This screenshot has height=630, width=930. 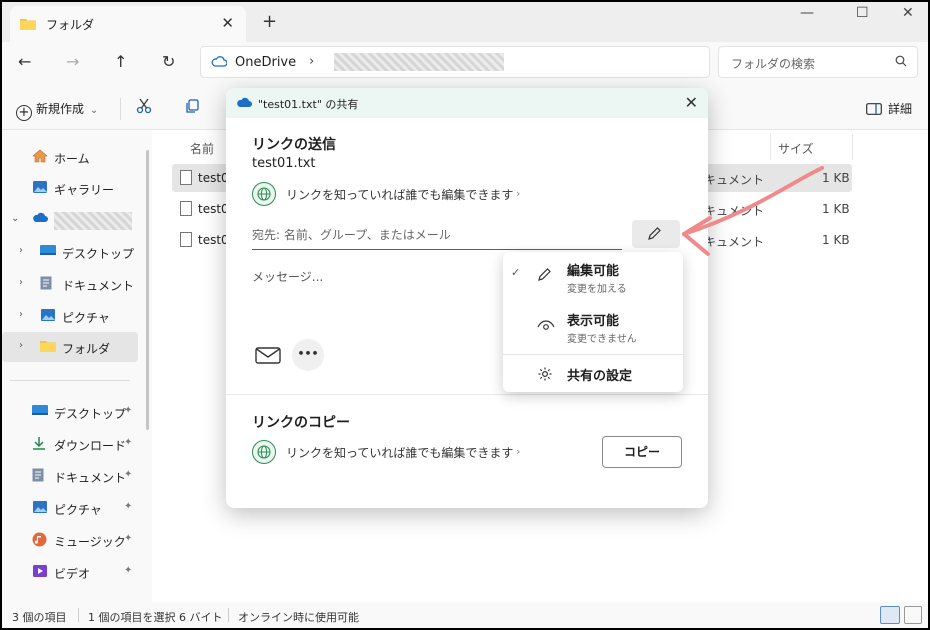 I want to click on sidebar-item-quick-pictures: ピクチャ ✦, so click(x=70, y=508).